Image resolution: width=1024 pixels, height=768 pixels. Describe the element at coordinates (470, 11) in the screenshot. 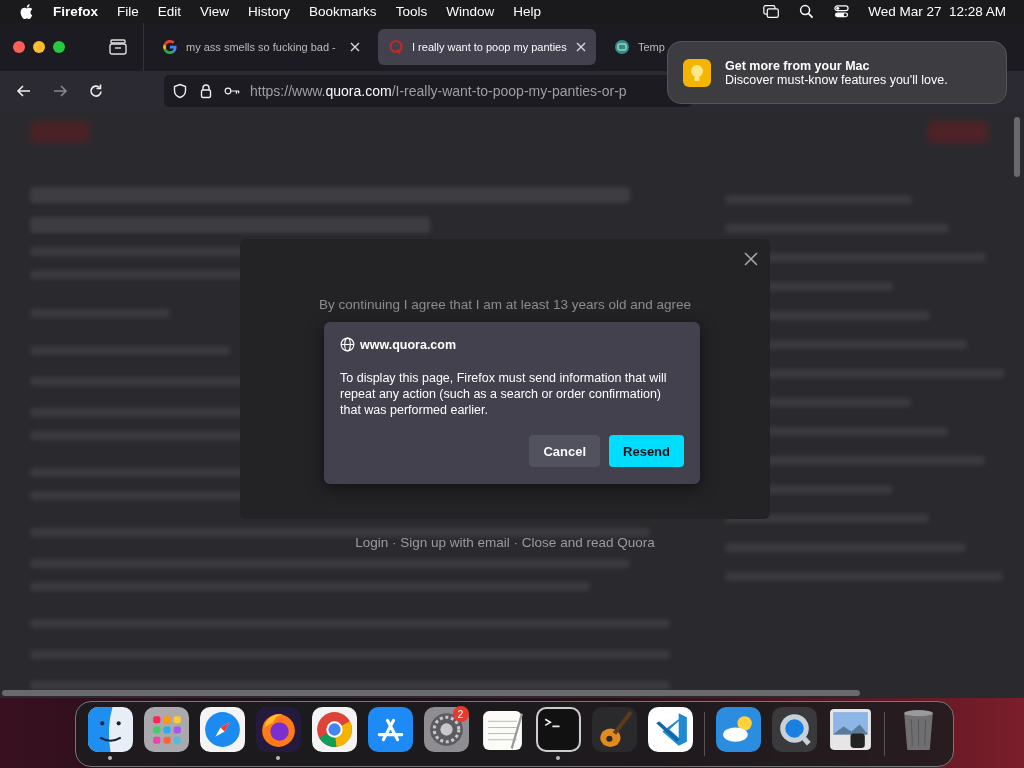

I see `menu-item: Window` at that location.